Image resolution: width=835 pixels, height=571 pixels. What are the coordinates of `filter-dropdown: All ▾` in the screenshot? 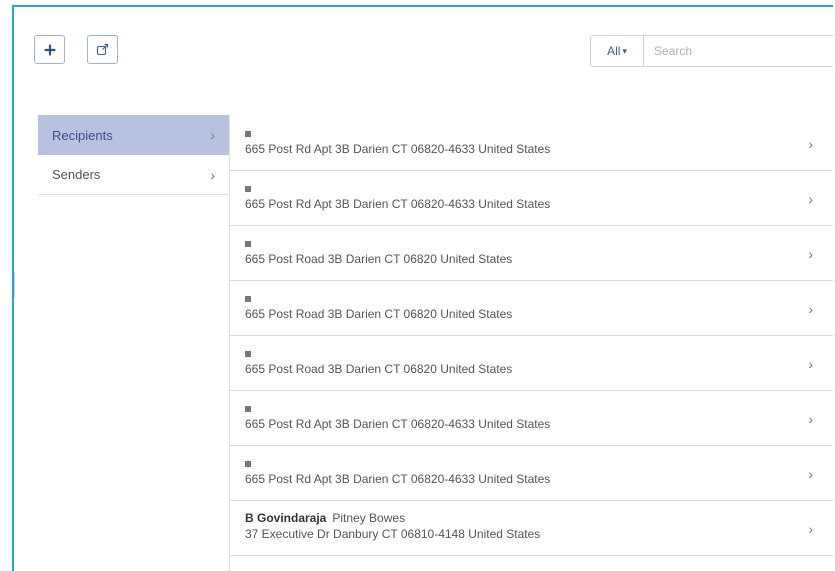 It's located at (617, 51).